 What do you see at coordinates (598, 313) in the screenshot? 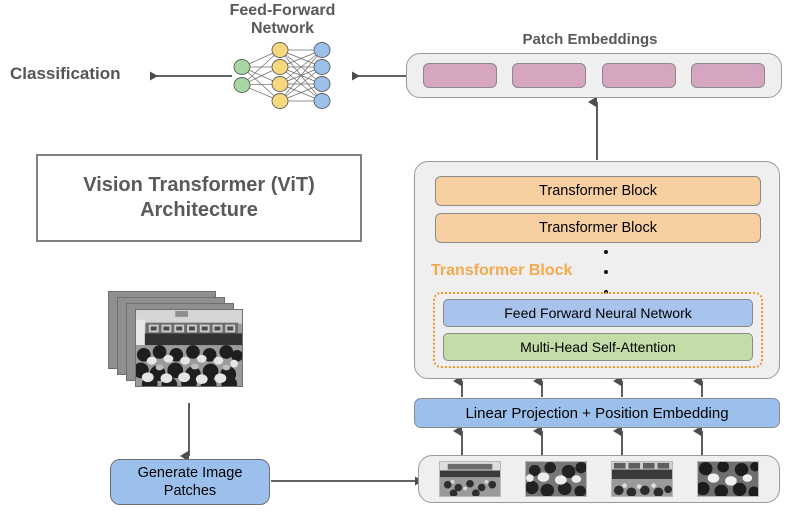
I see `feed-forward-neural-network-box: Feed Forward Neural Network` at bounding box center [598, 313].